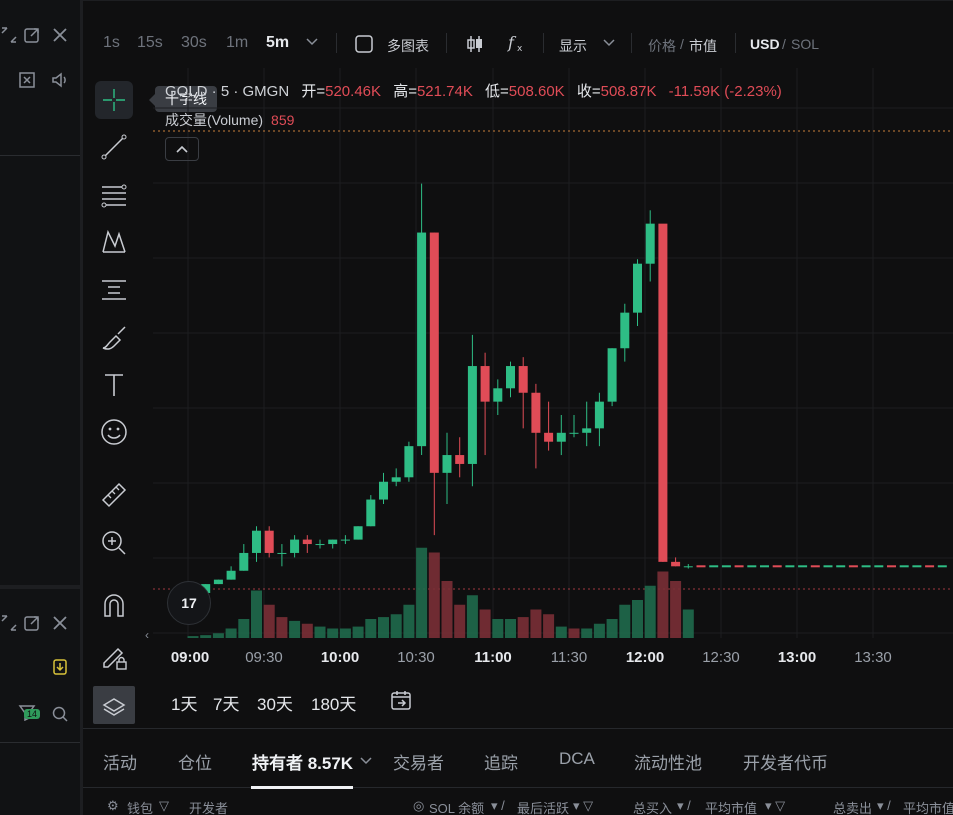 This screenshot has height=815, width=953. Describe the element at coordinates (333, 702) in the screenshot. I see `range-180d: 180天` at that location.